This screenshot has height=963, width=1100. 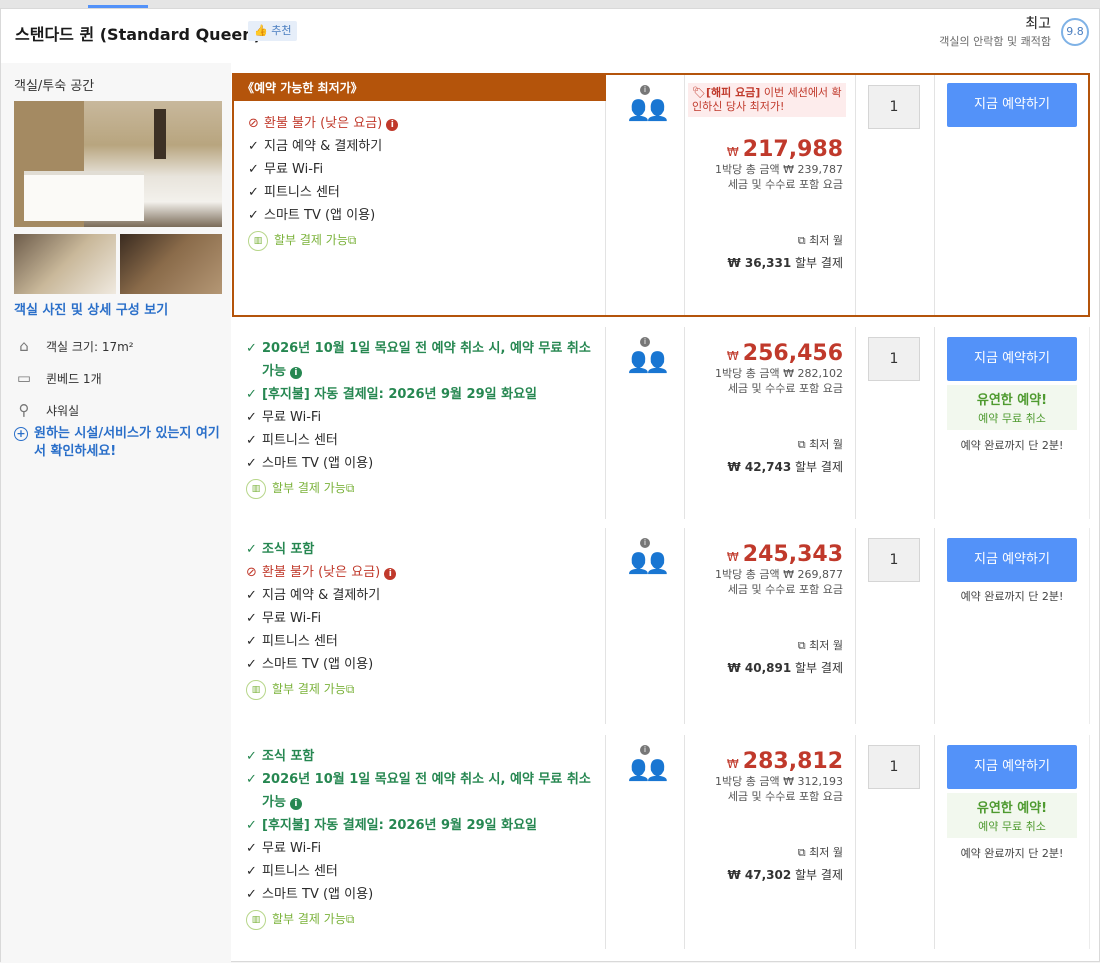 I want to click on top-divider, so click(x=550, y=4).